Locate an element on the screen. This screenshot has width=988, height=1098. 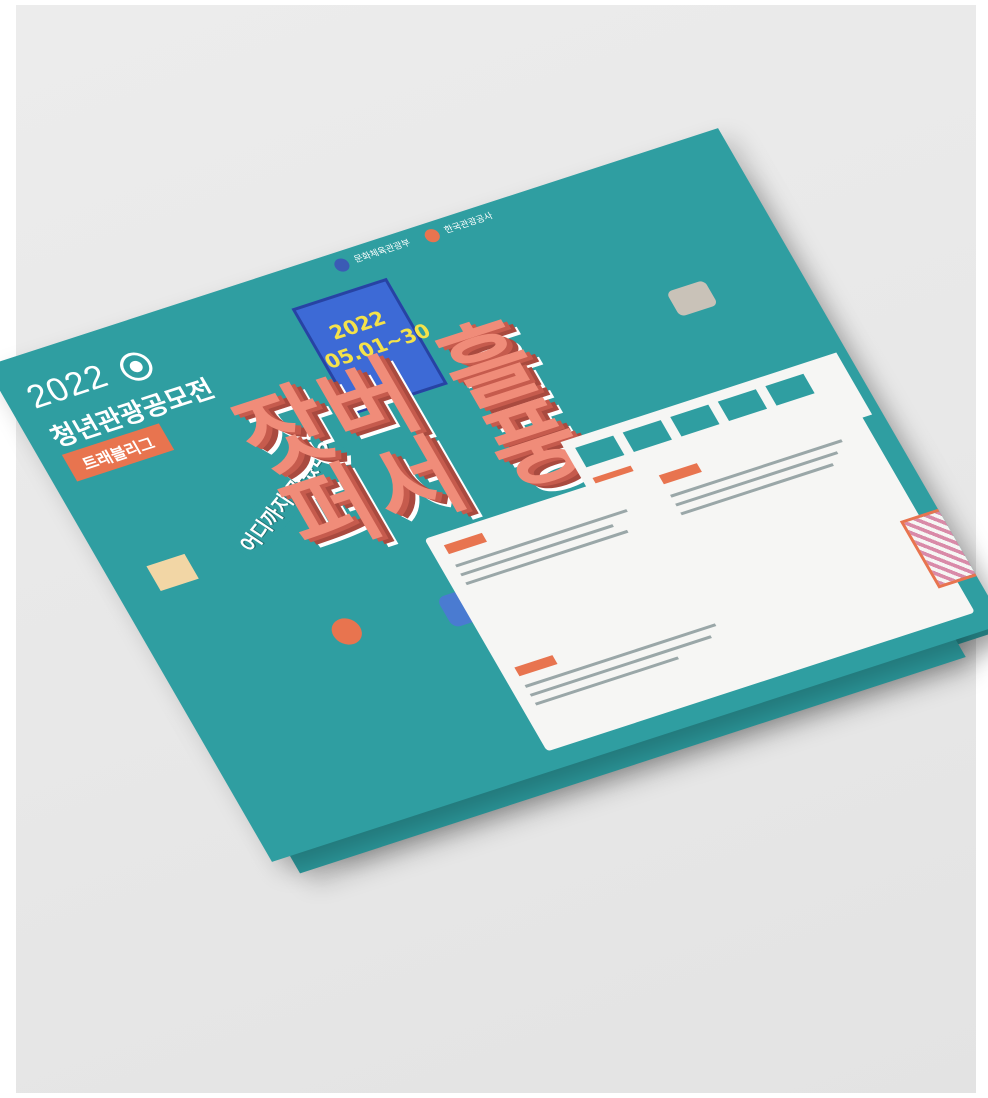
contest-emblem-icon is located at coordinates (136, 366).